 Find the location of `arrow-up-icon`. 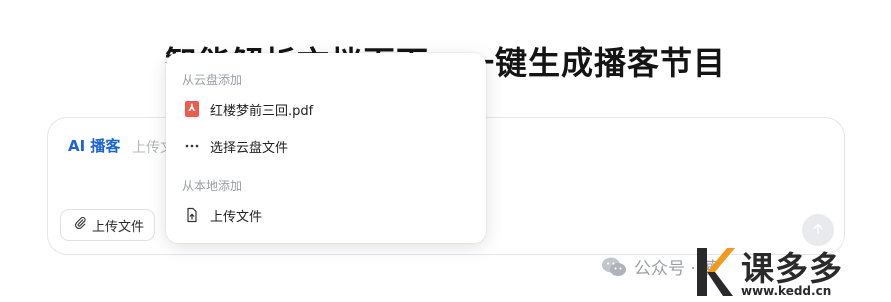

arrow-up-icon is located at coordinates (818, 230).